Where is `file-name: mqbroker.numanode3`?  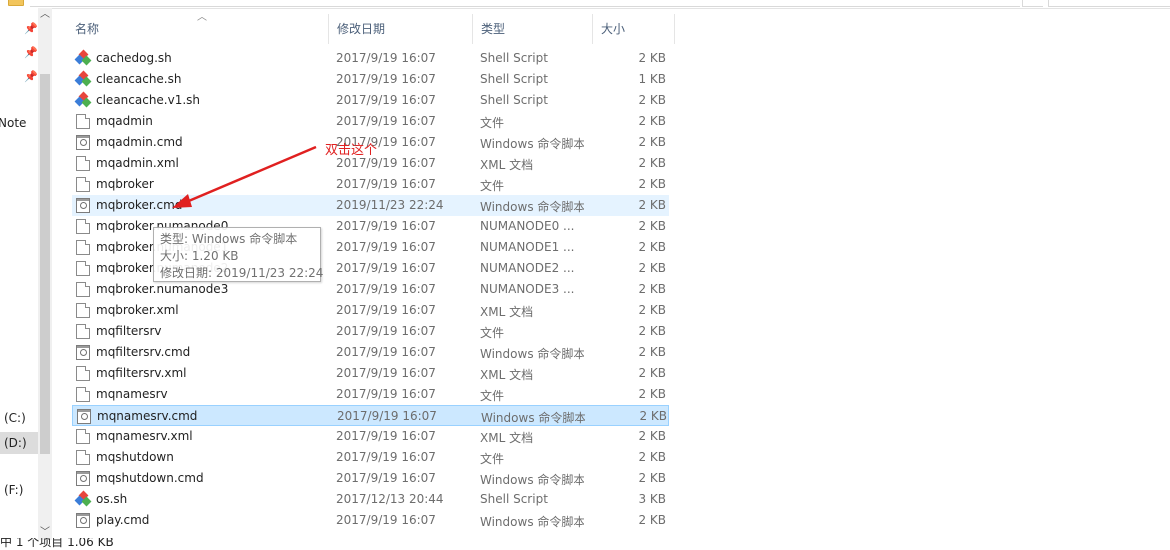 file-name: mqbroker.numanode3 is located at coordinates (162, 289).